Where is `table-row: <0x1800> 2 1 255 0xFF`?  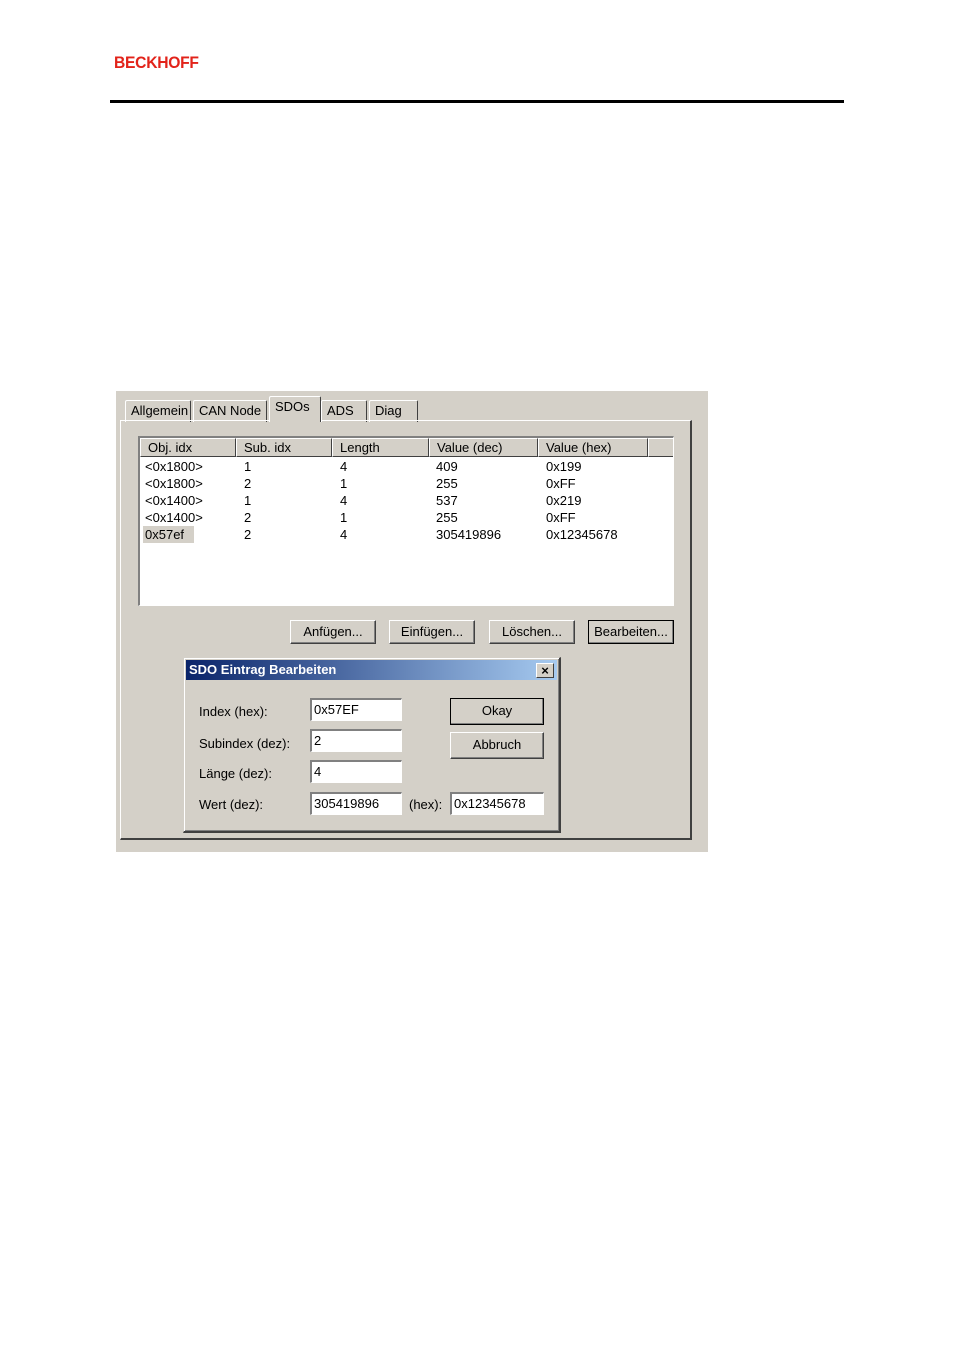
table-row: <0x1800> 2 1 255 0xFF is located at coordinates (406, 483).